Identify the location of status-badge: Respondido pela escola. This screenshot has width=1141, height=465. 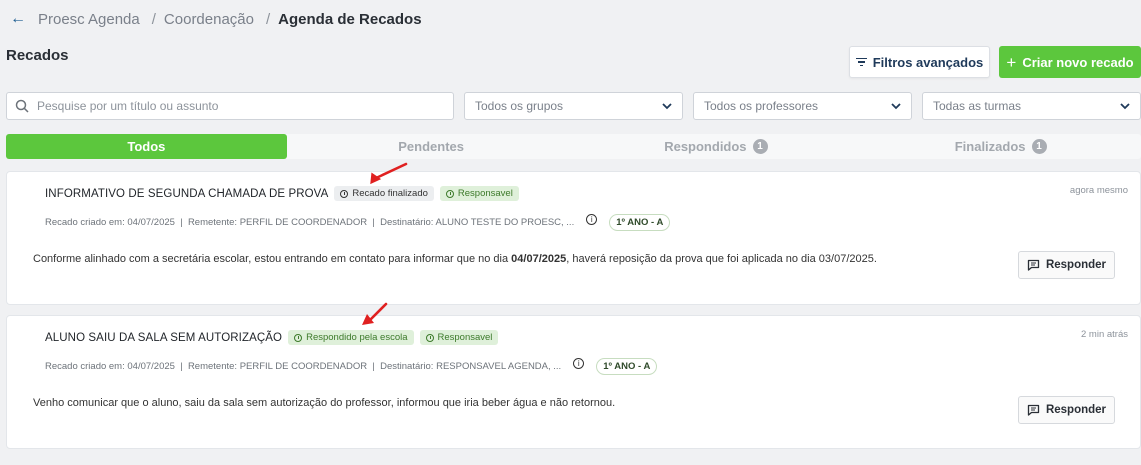
(351, 337).